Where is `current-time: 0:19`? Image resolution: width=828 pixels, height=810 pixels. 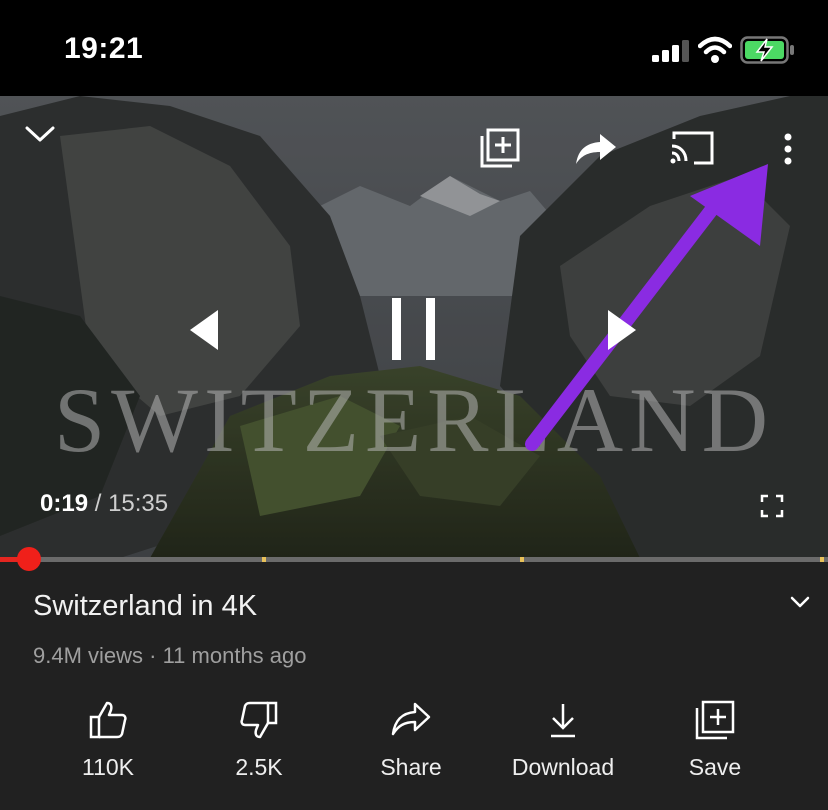
current-time: 0:19 is located at coordinates (64, 503).